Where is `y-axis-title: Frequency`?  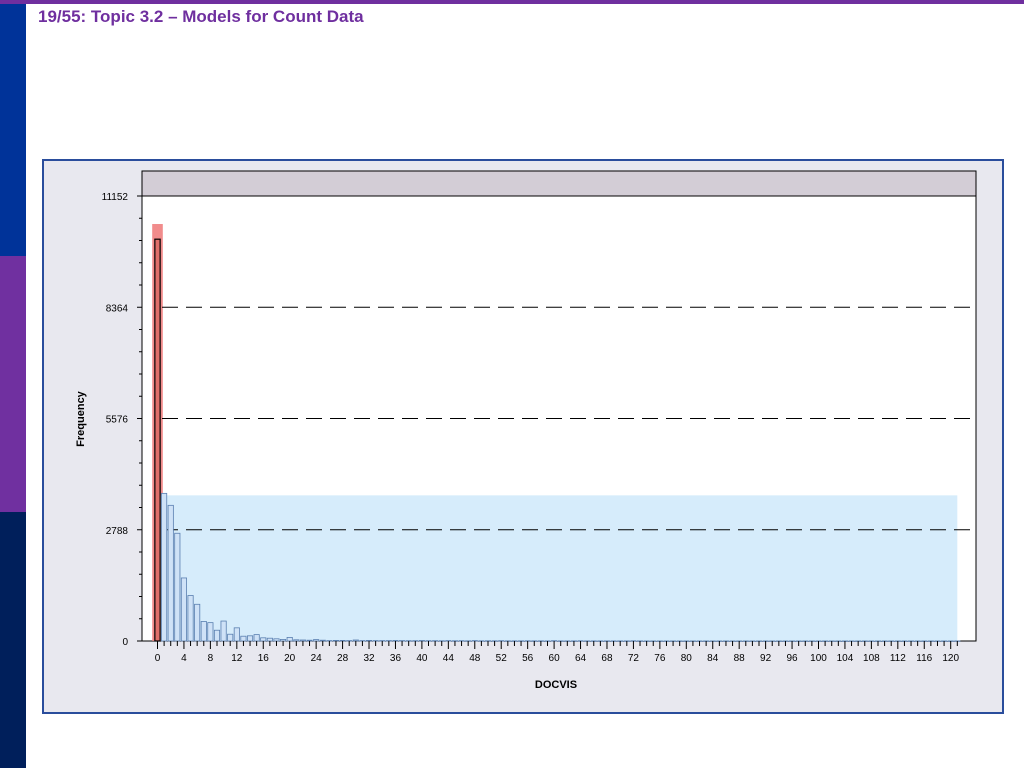 y-axis-title: Frequency is located at coordinates (81, 418).